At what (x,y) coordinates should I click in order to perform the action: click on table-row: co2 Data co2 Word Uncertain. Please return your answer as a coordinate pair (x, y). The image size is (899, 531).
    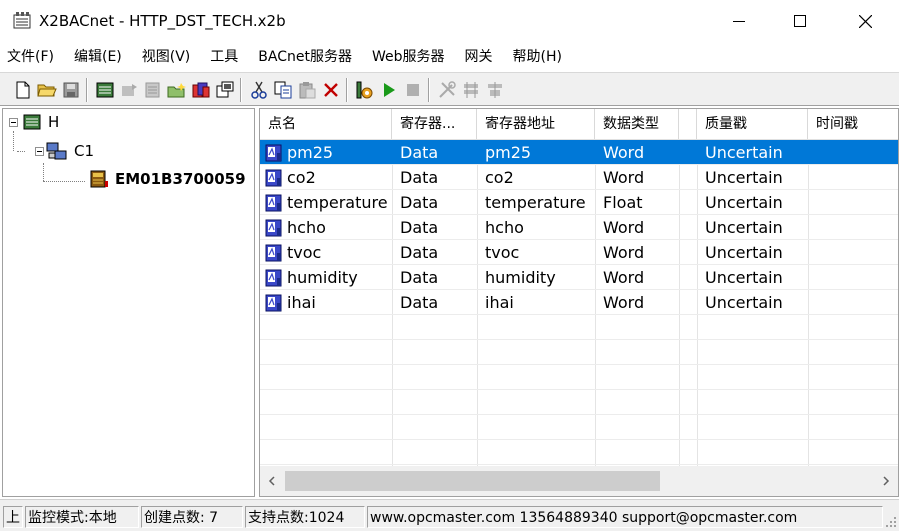
    Looking at the image, I should click on (579, 177).